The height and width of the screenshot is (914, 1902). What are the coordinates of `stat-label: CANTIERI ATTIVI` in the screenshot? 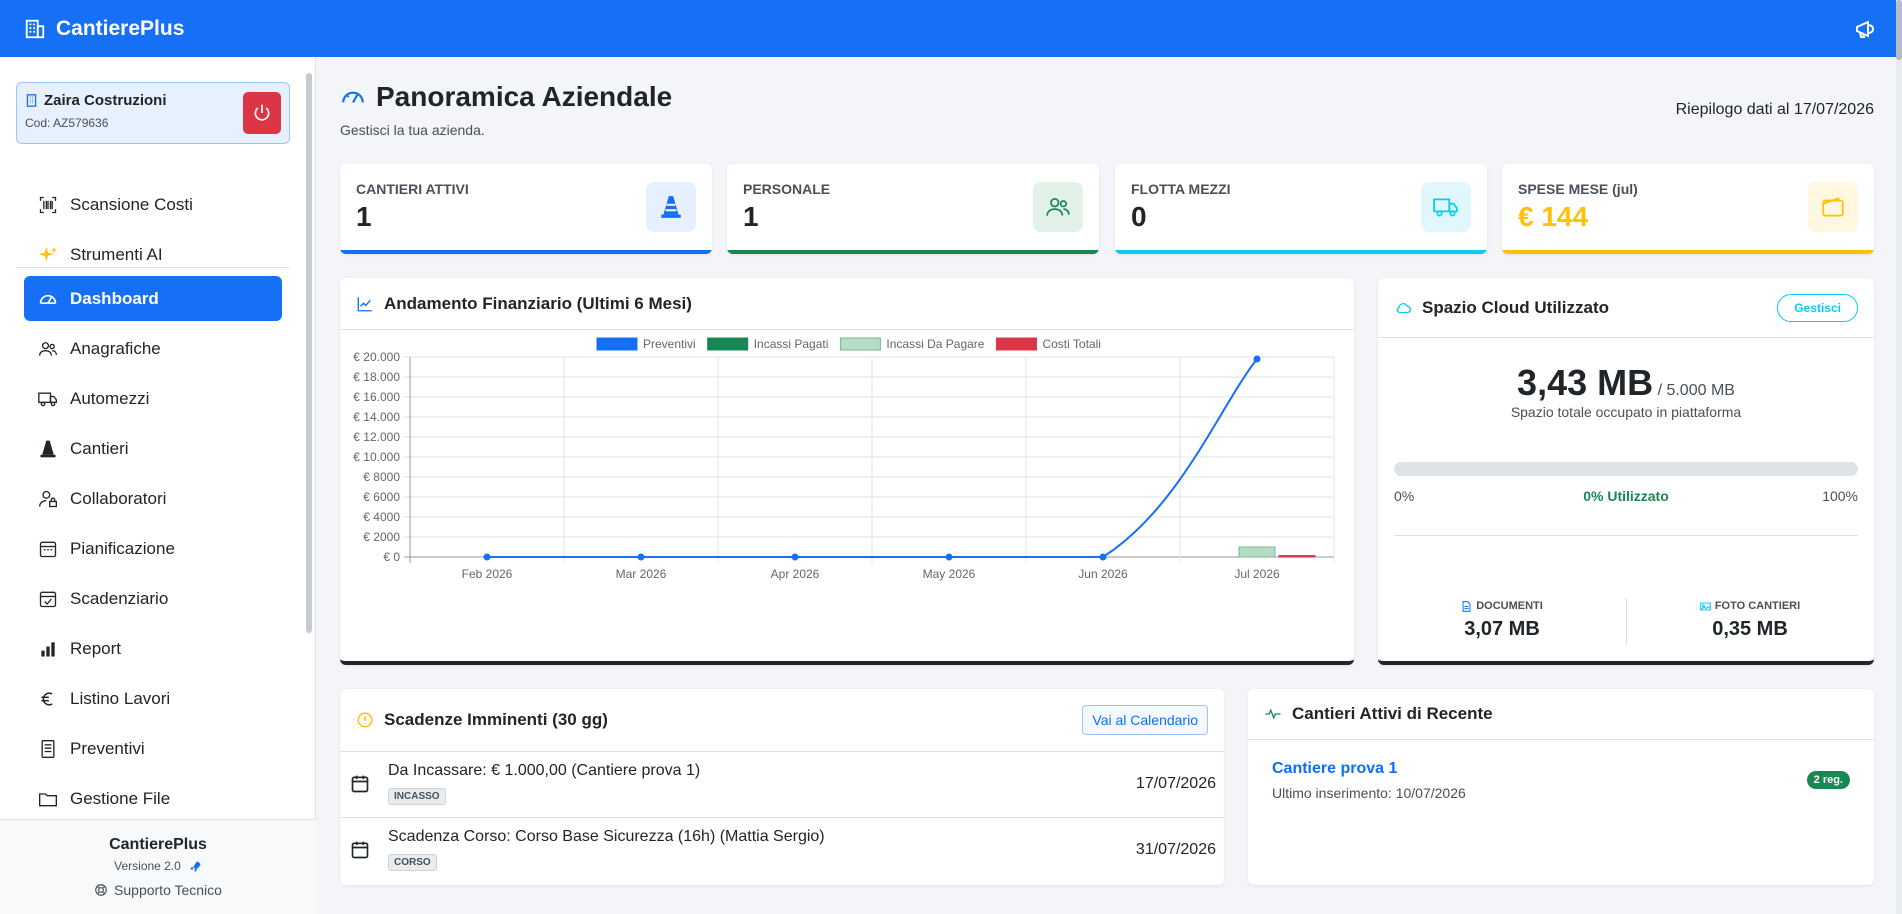 It's located at (412, 189).